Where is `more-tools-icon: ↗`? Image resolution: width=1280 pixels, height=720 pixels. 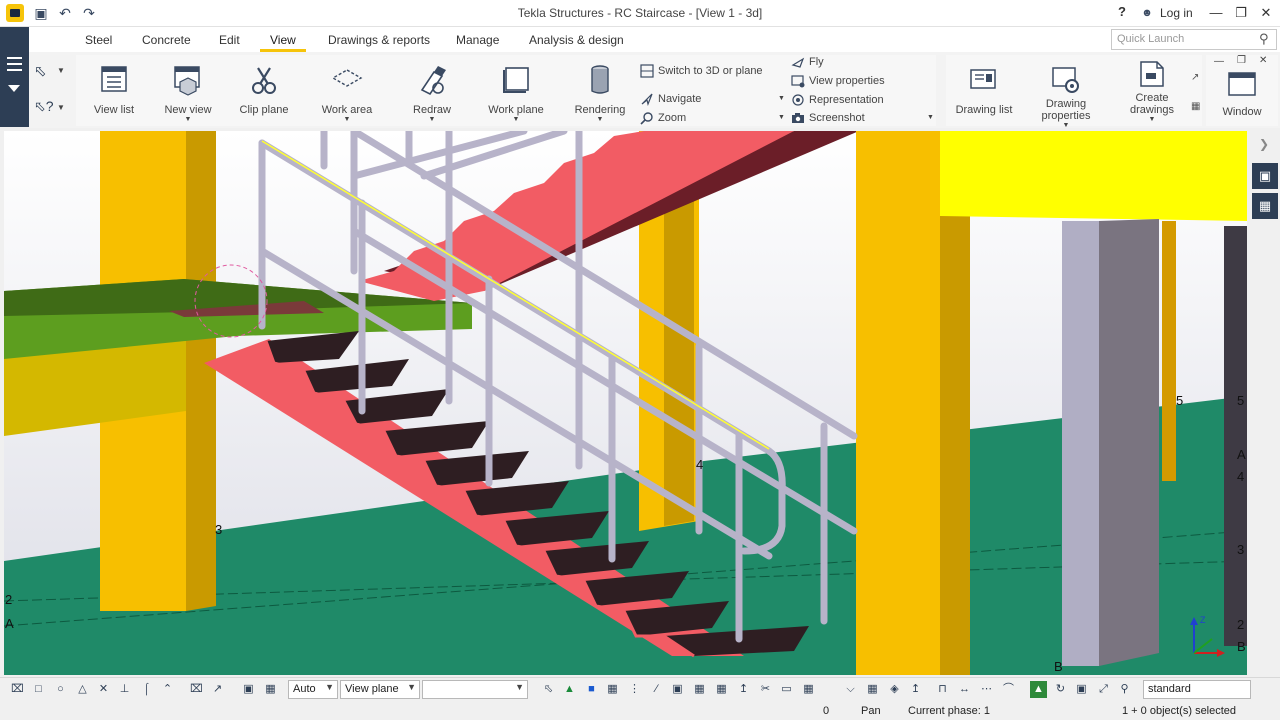
more-tools-icon: ↗ is located at coordinates (1195, 77).